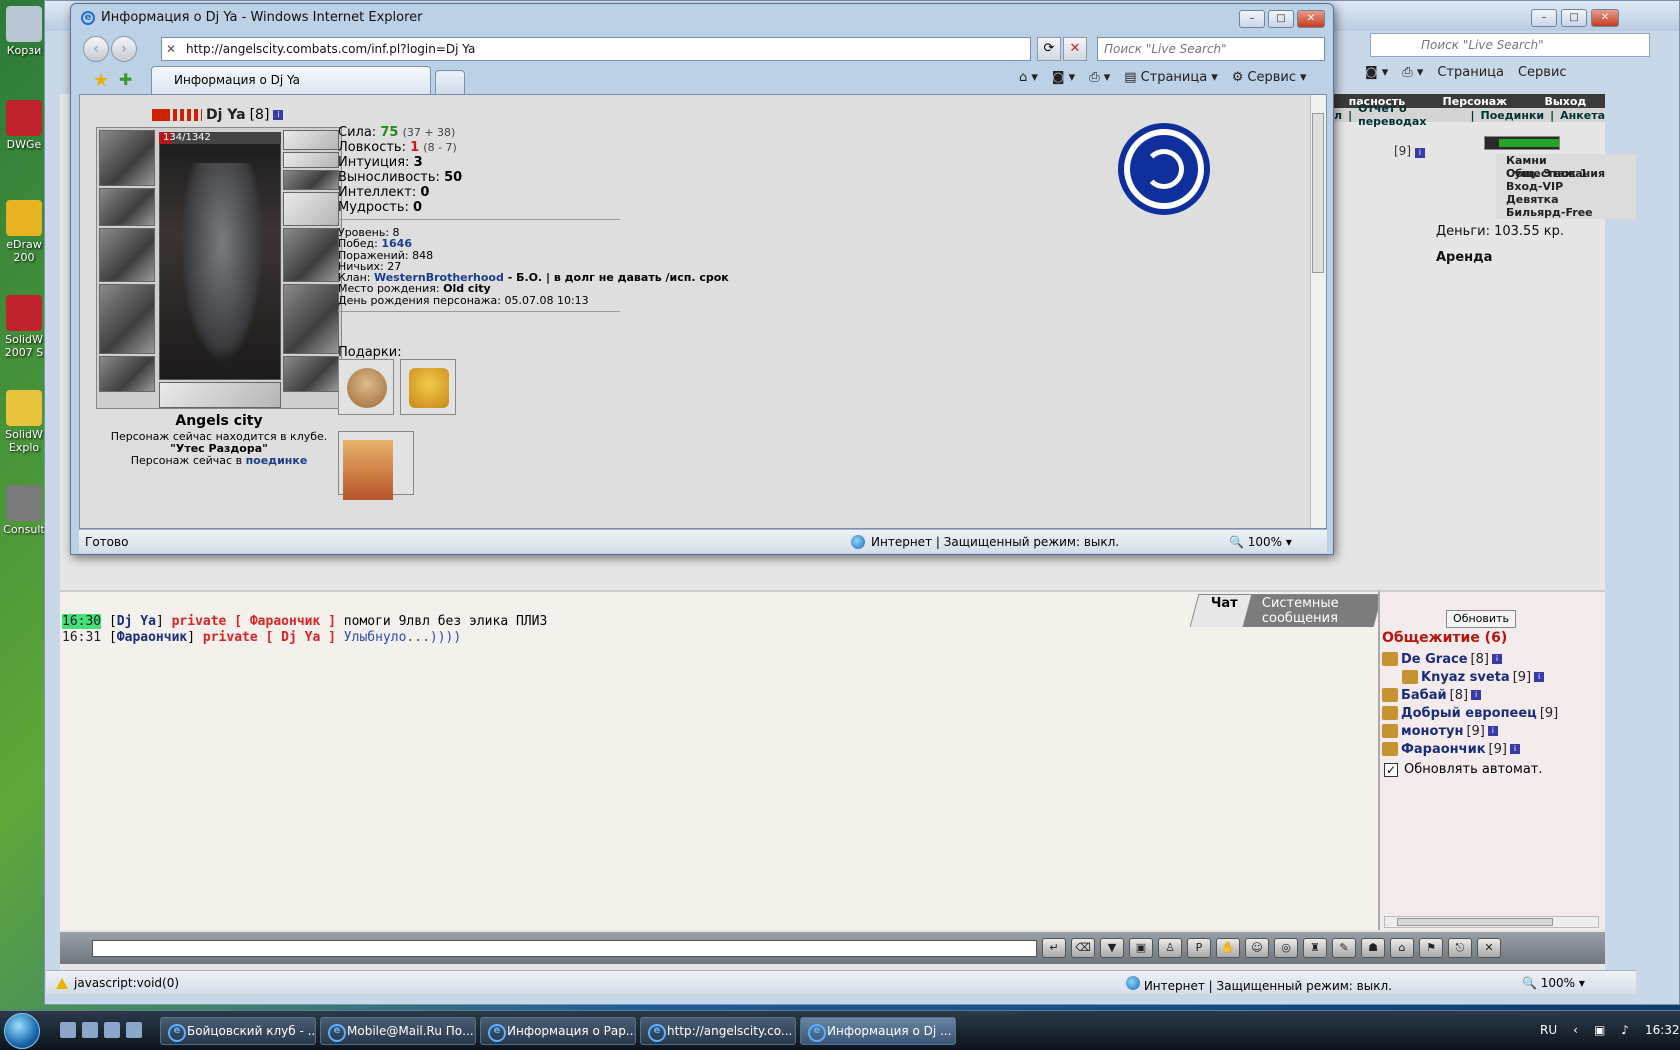  I want to click on network-icon: ▣, so click(1599, 1030).